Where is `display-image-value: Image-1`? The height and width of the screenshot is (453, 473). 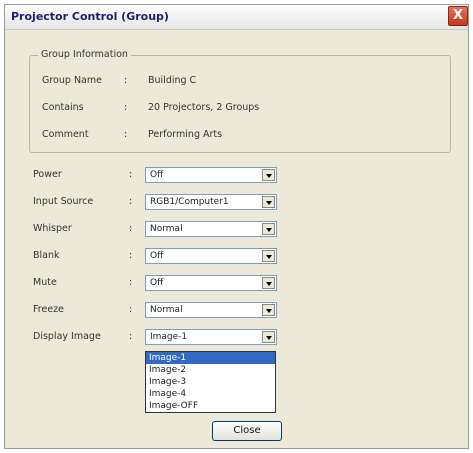
display-image-value: Image-1 is located at coordinates (169, 337).